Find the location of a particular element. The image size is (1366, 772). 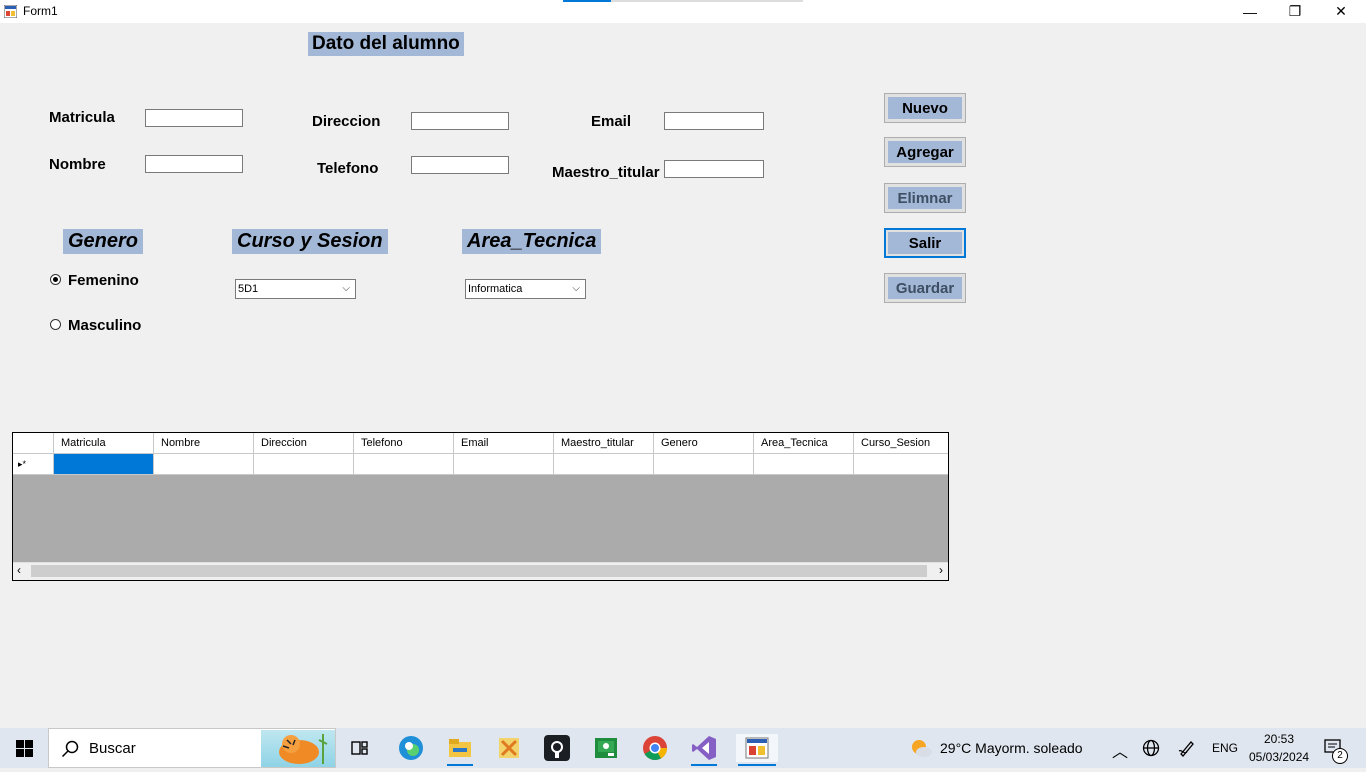

window-title: Form1 is located at coordinates (40, 11).